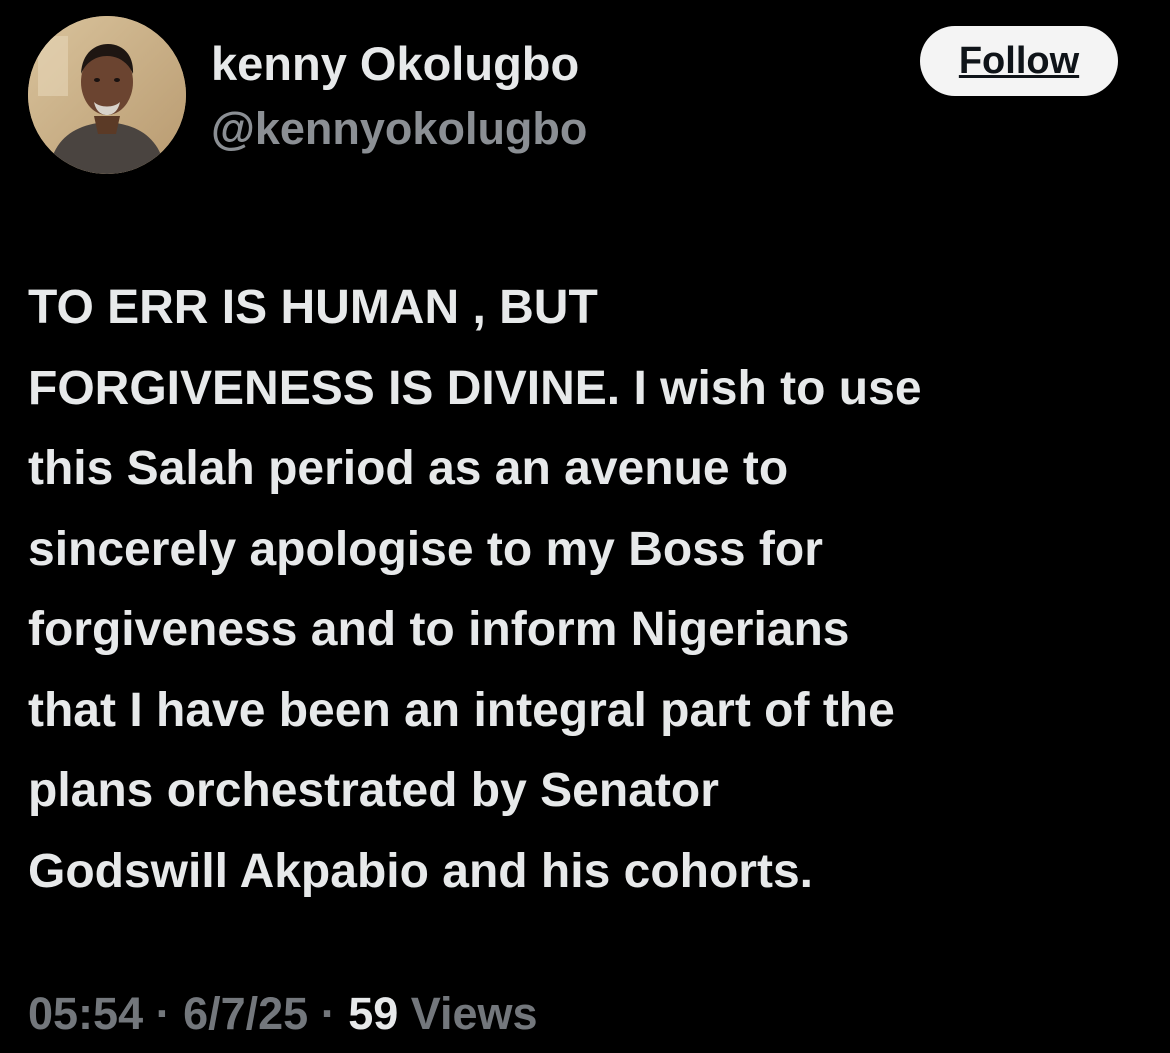  What do you see at coordinates (245, 1013) in the screenshot?
I see `tweet-date: 6/7/25` at bounding box center [245, 1013].